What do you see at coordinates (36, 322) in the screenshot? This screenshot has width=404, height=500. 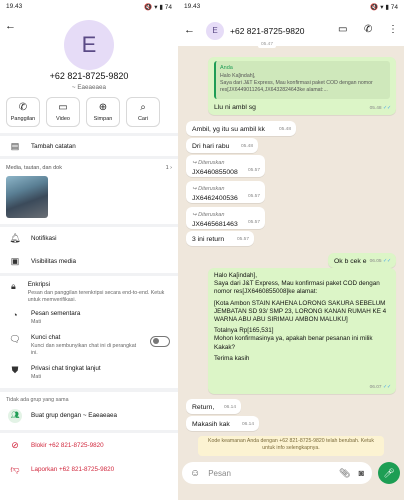 I see `disappearing-subtitle: Mati` at bounding box center [36, 322].